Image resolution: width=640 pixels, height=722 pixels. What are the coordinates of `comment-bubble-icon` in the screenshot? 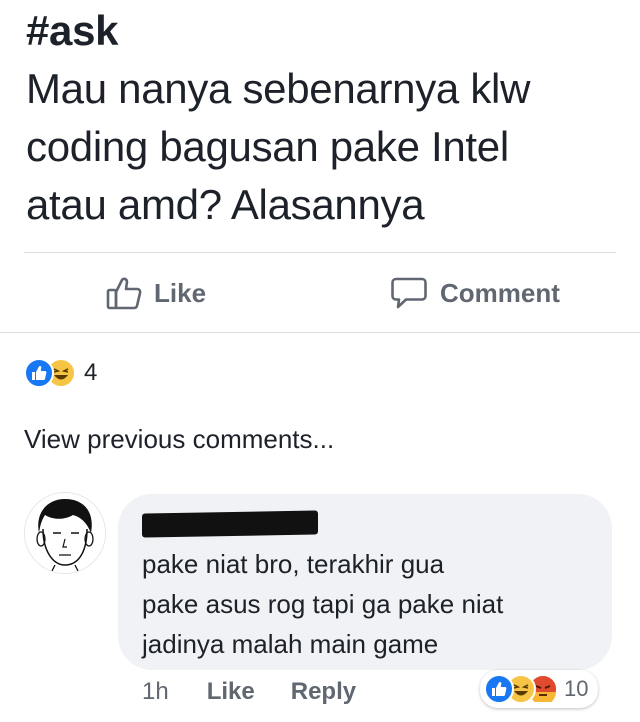 It's located at (409, 293).